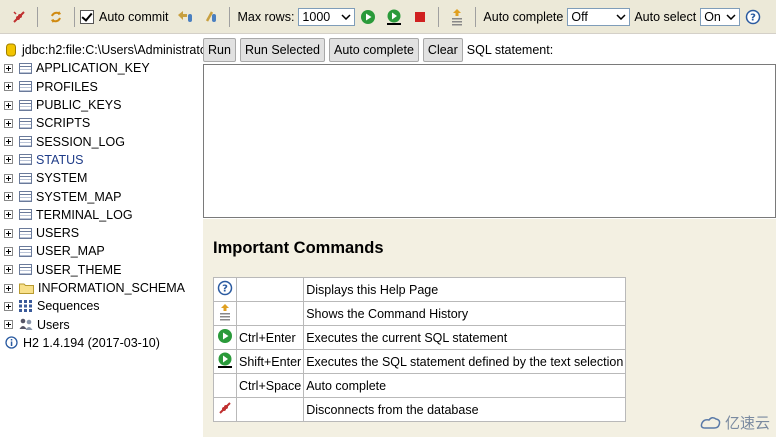 This screenshot has height=437, width=776. What do you see at coordinates (56, 17) in the screenshot?
I see `refresh-icon` at bounding box center [56, 17].